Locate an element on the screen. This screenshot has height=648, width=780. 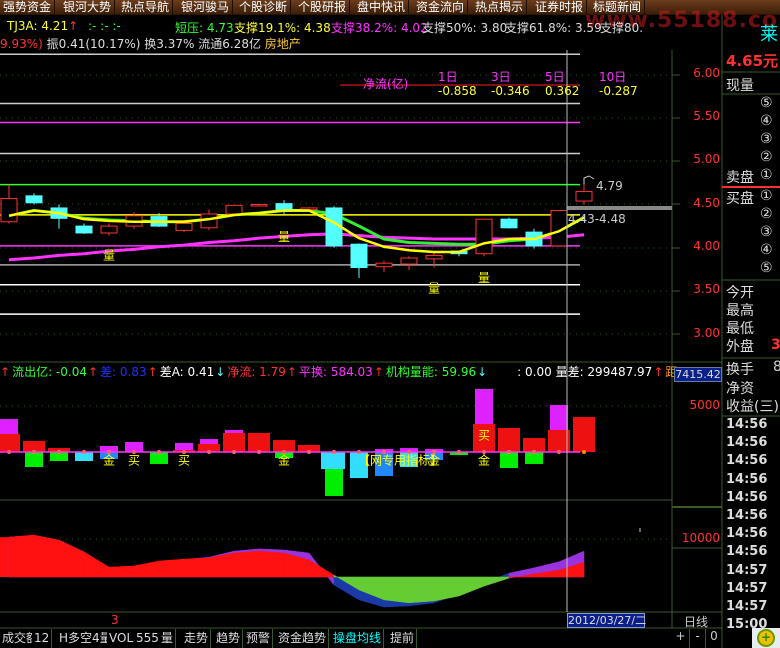
indicator-value: 差: 0.83 is located at coordinates (123, 372).